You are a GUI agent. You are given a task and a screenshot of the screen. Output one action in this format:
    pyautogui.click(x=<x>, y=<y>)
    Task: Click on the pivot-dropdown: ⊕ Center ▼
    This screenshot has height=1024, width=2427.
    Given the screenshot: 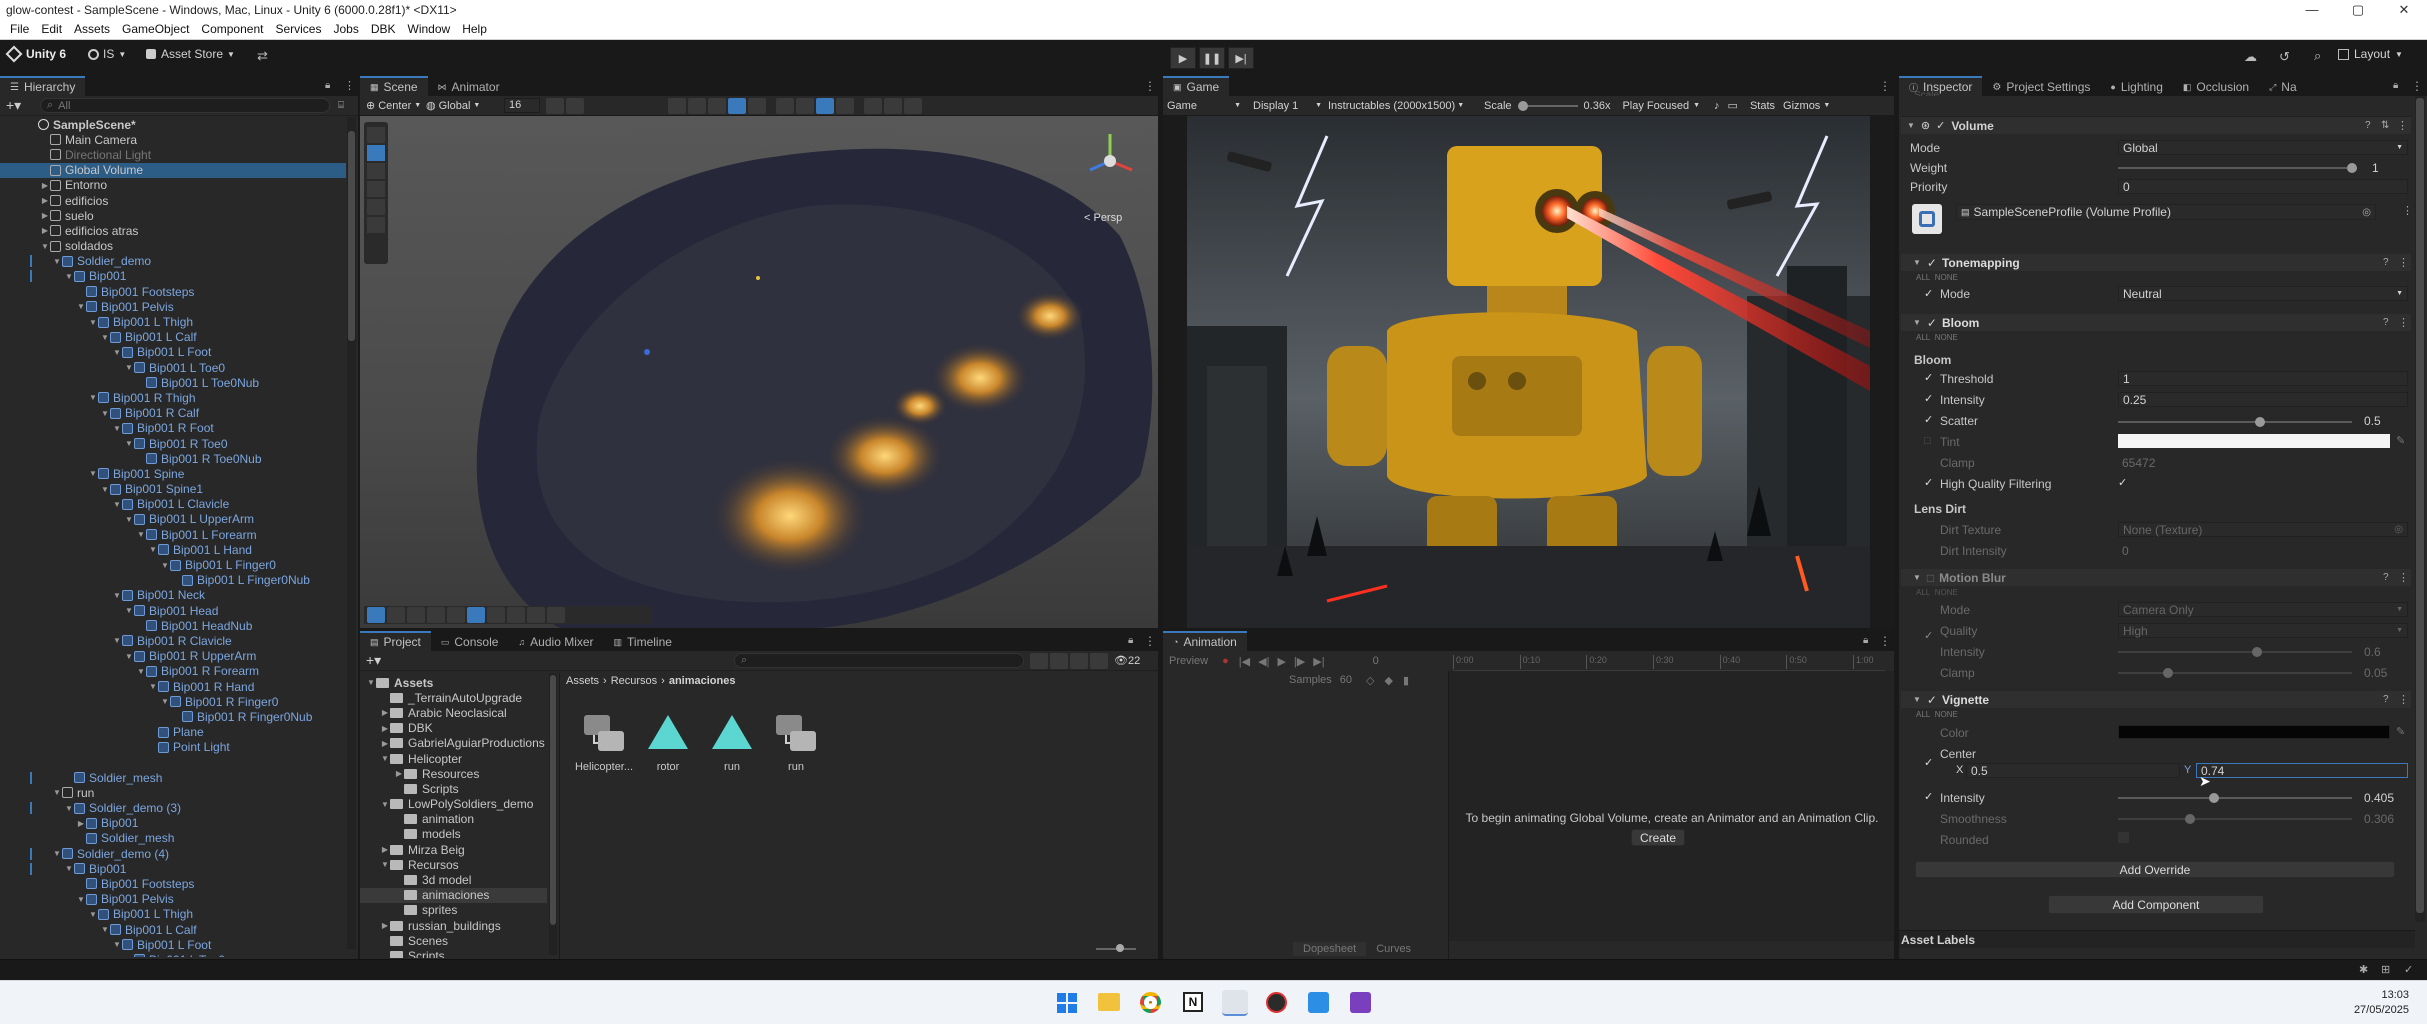 What is the action you would take?
    pyautogui.click(x=396, y=106)
    